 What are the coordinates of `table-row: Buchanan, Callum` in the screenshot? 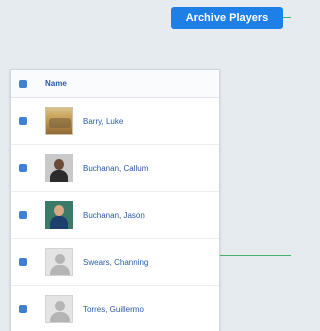 It's located at (115, 168).